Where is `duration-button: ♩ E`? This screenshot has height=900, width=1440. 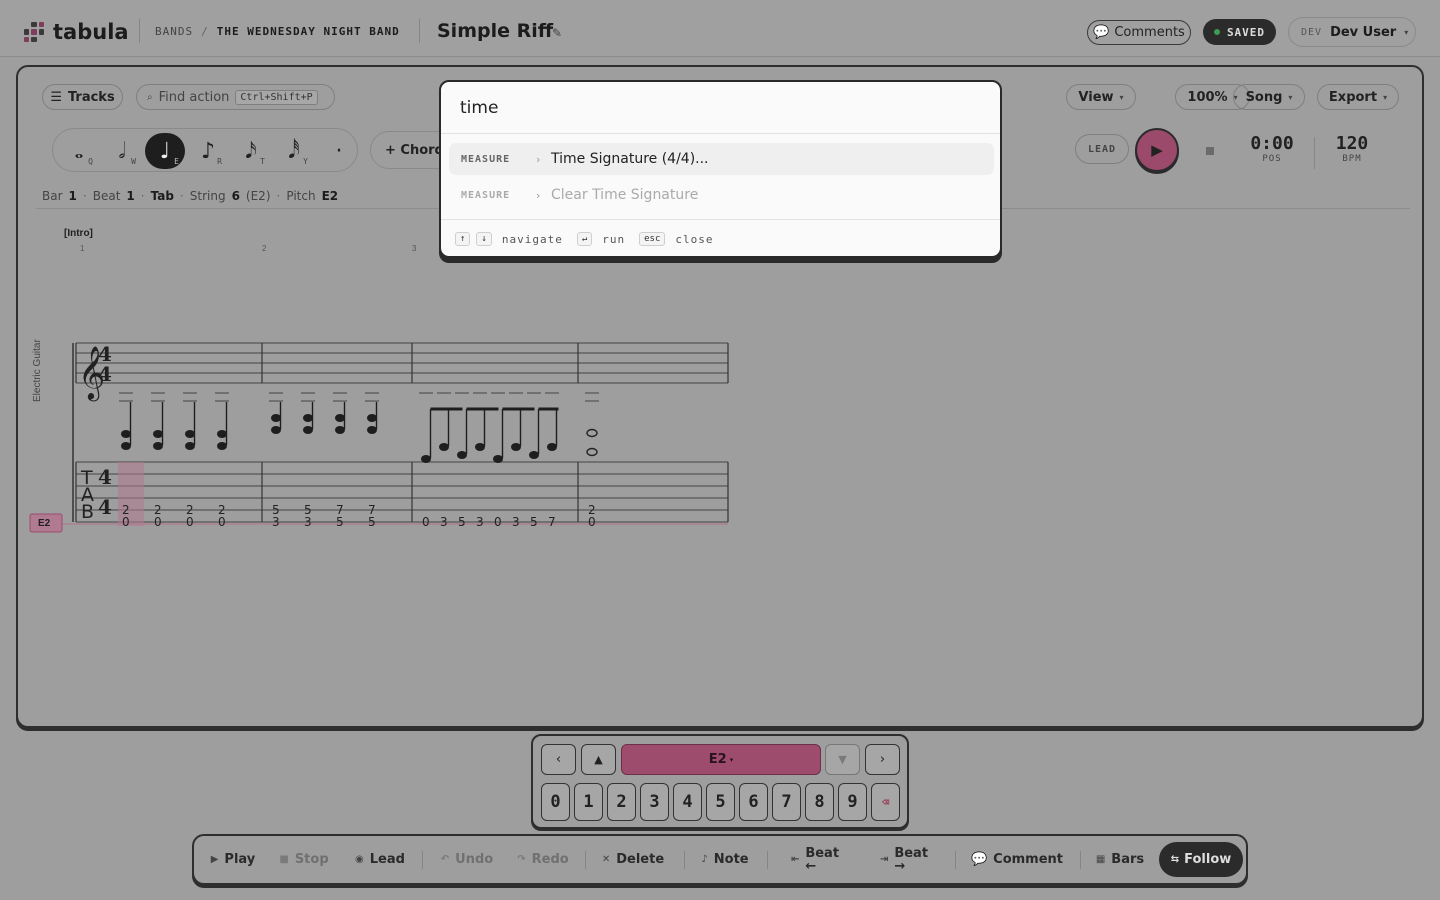
duration-button: ♩ E is located at coordinates (165, 151).